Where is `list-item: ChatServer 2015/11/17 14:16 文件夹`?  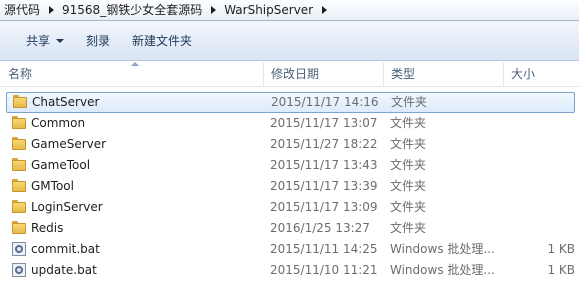
list-item: ChatServer 2015/11/17 14:16 文件夹 is located at coordinates (290, 102).